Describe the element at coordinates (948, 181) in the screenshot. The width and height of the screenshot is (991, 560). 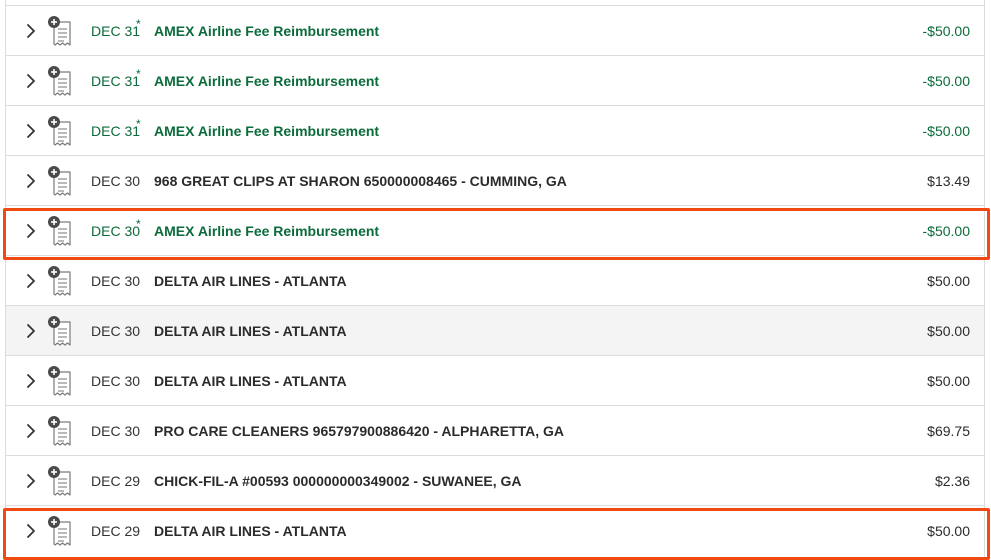
I see `transaction-amount: $13.49` at that location.